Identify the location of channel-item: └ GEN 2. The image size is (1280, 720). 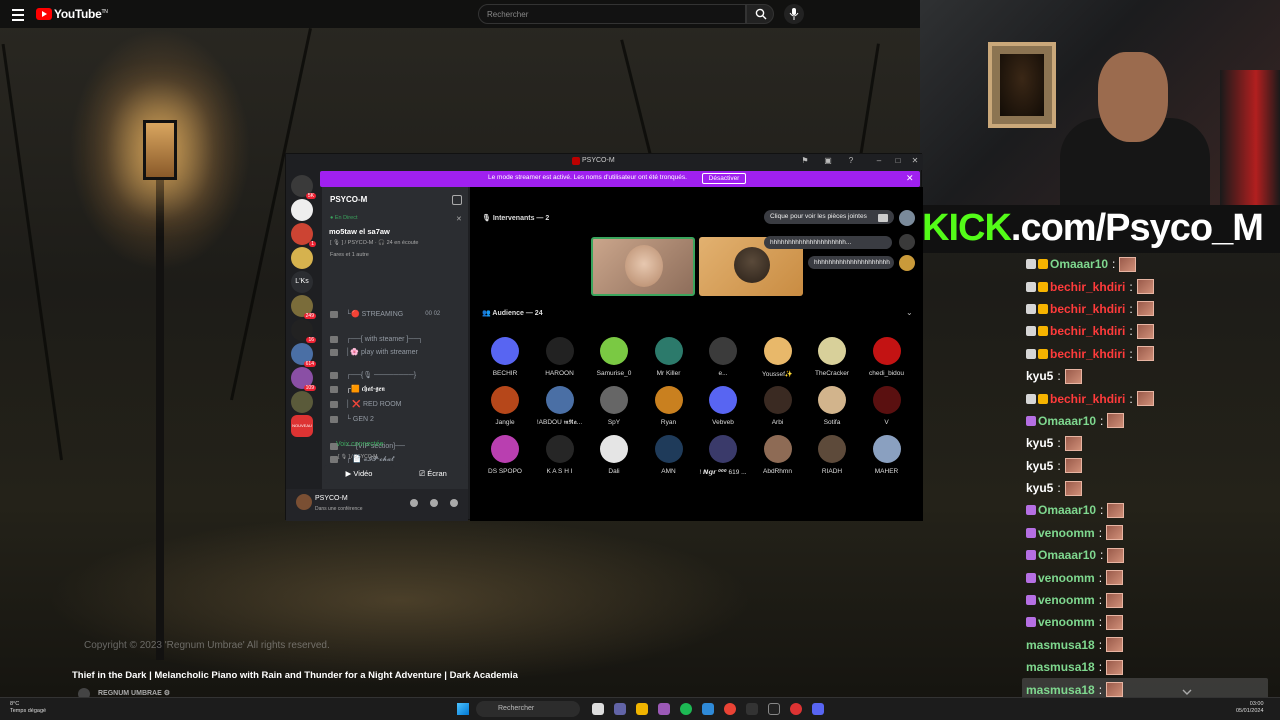
(352, 419).